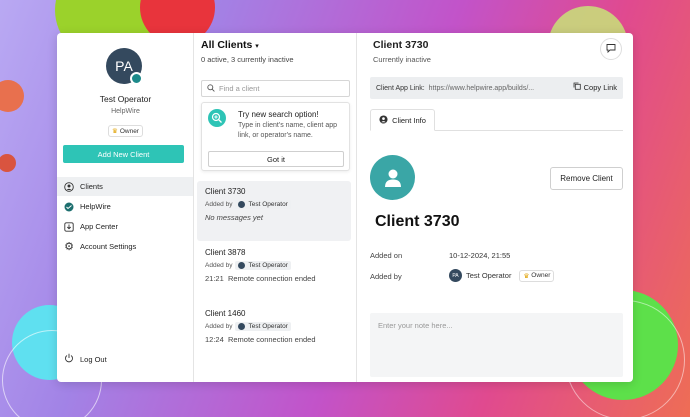 Image resolution: width=690 pixels, height=417 pixels. I want to click on got-it-button: Got it, so click(276, 159).